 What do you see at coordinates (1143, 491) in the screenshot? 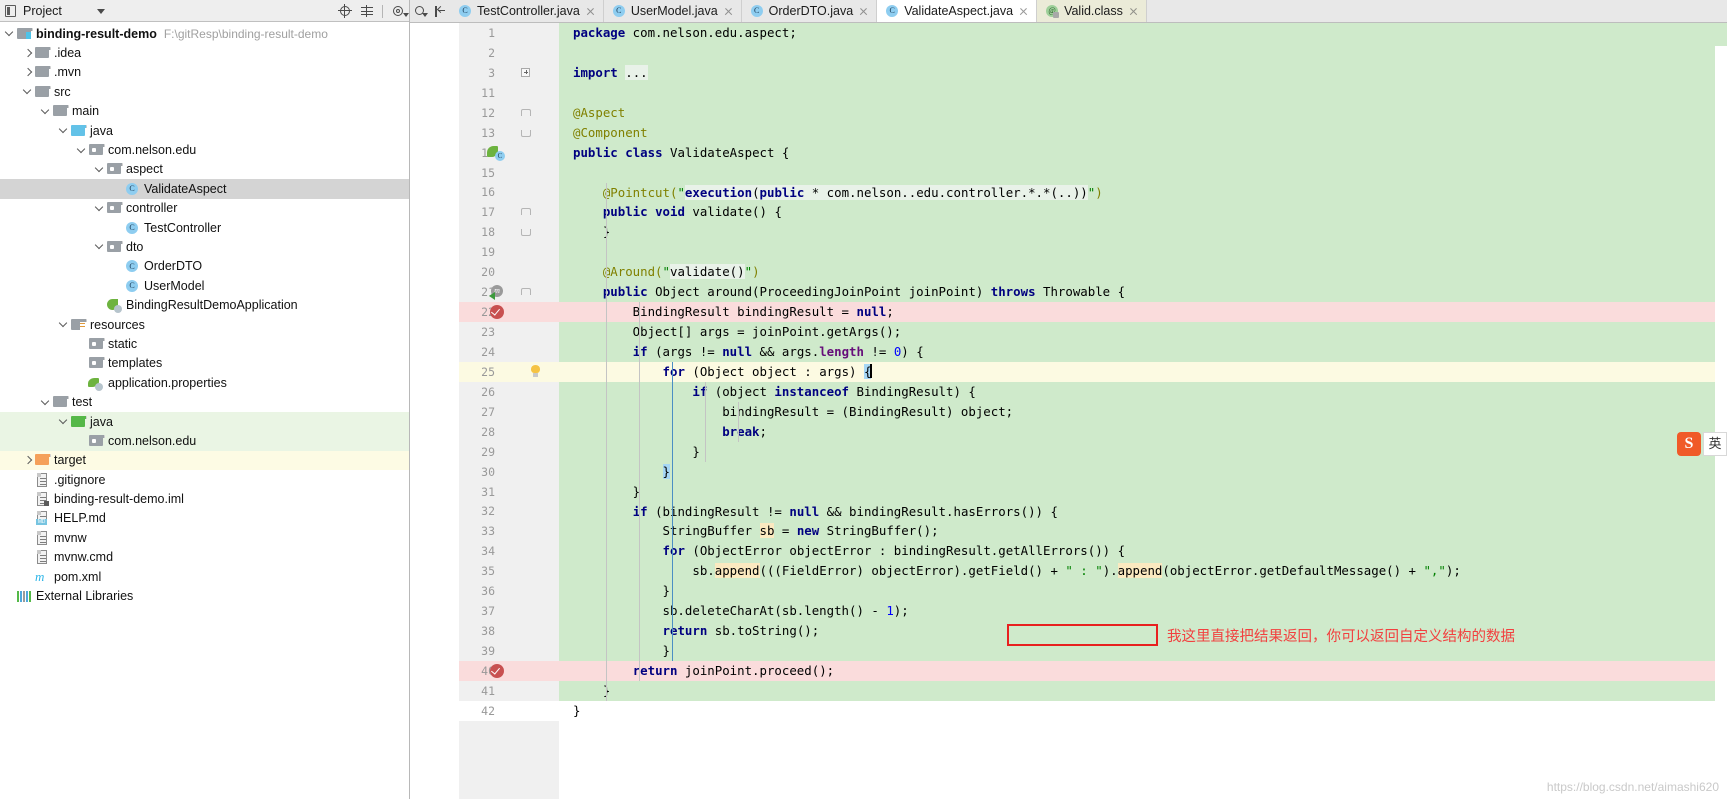
I see `code-line-31: }` at bounding box center [1143, 491].